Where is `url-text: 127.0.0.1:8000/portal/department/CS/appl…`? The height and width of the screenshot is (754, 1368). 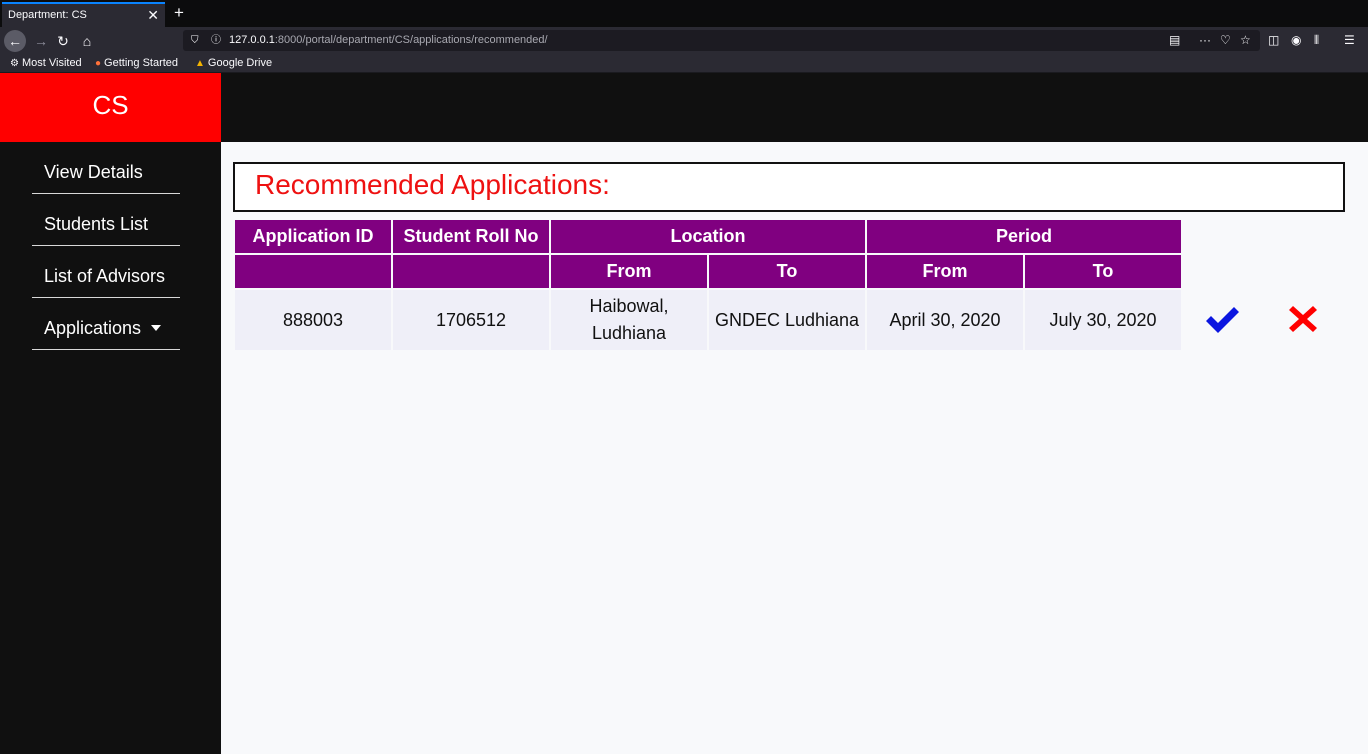
url-text: 127.0.0.1:8000/portal/department/CS/appl… is located at coordinates (388, 40).